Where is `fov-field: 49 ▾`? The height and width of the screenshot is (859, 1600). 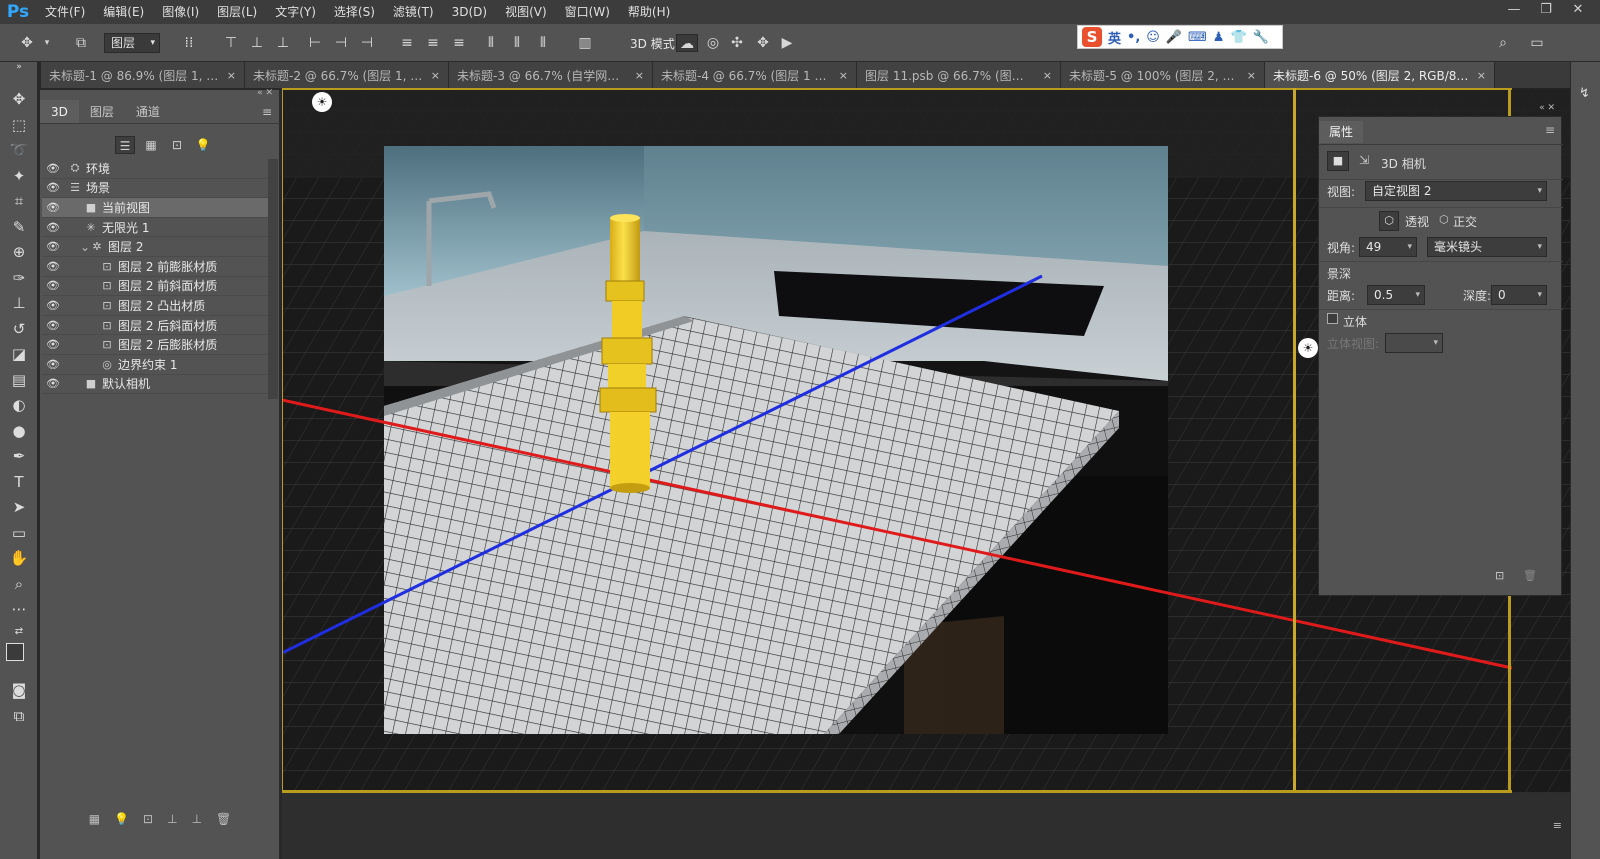
fov-field: 49 ▾ is located at coordinates (1388, 247).